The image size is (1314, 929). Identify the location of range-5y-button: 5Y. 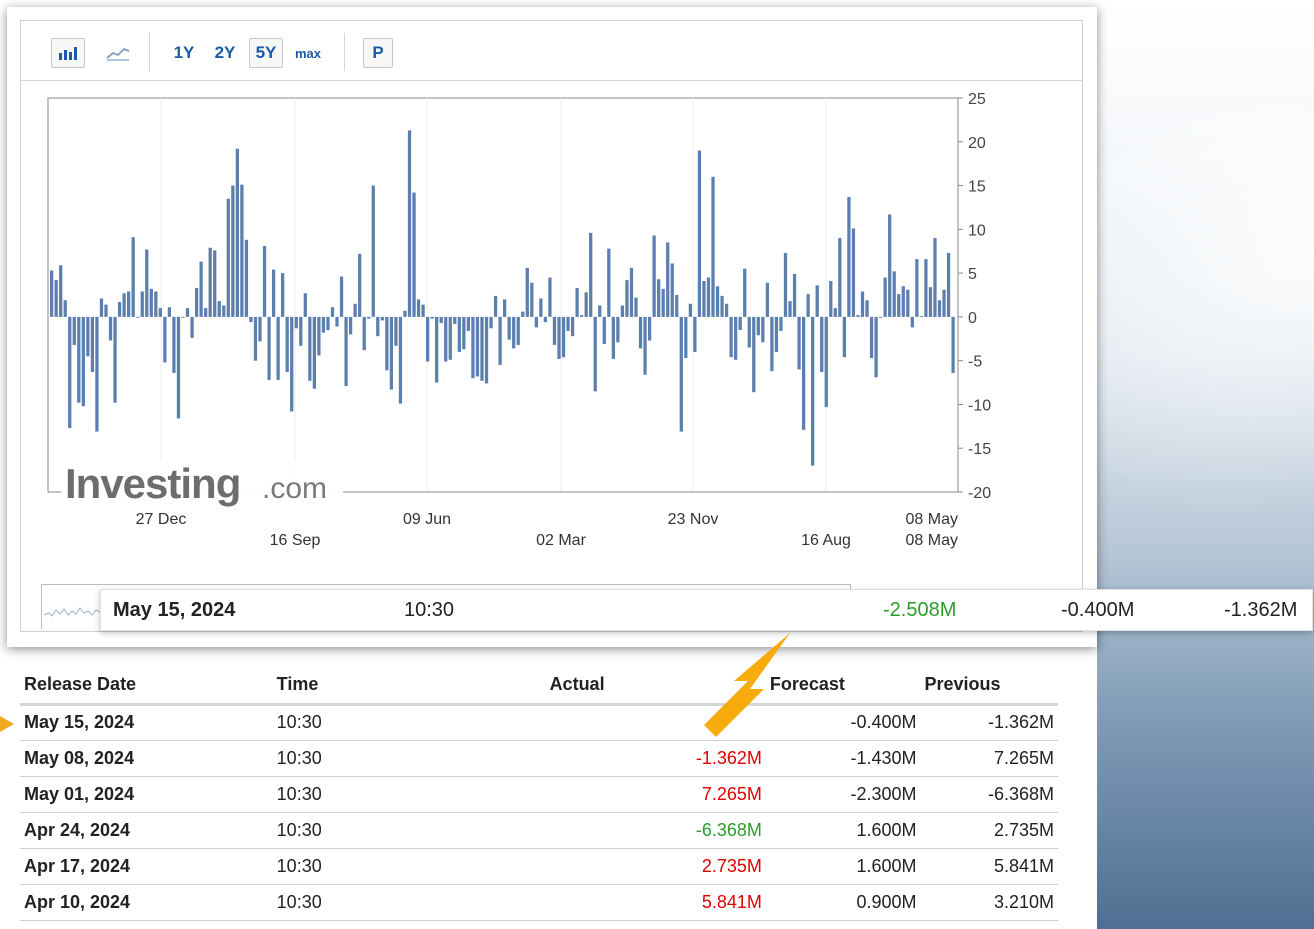
(266, 53).